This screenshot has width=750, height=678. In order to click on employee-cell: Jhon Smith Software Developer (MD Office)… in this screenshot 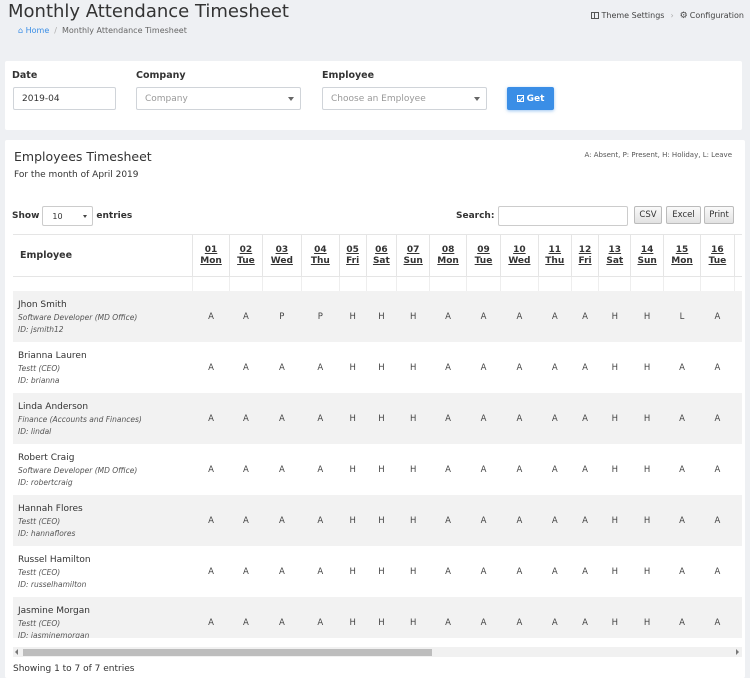, I will do `click(103, 316)`.